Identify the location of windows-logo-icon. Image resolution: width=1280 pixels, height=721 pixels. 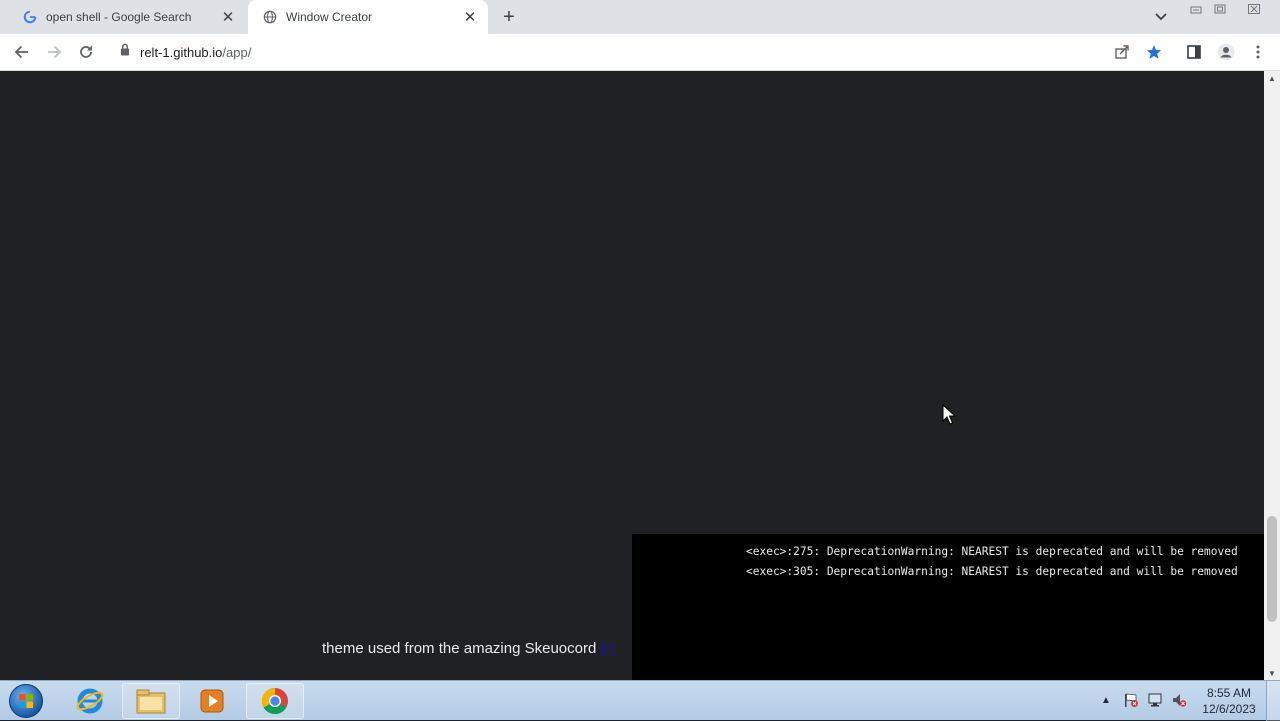
(26, 701).